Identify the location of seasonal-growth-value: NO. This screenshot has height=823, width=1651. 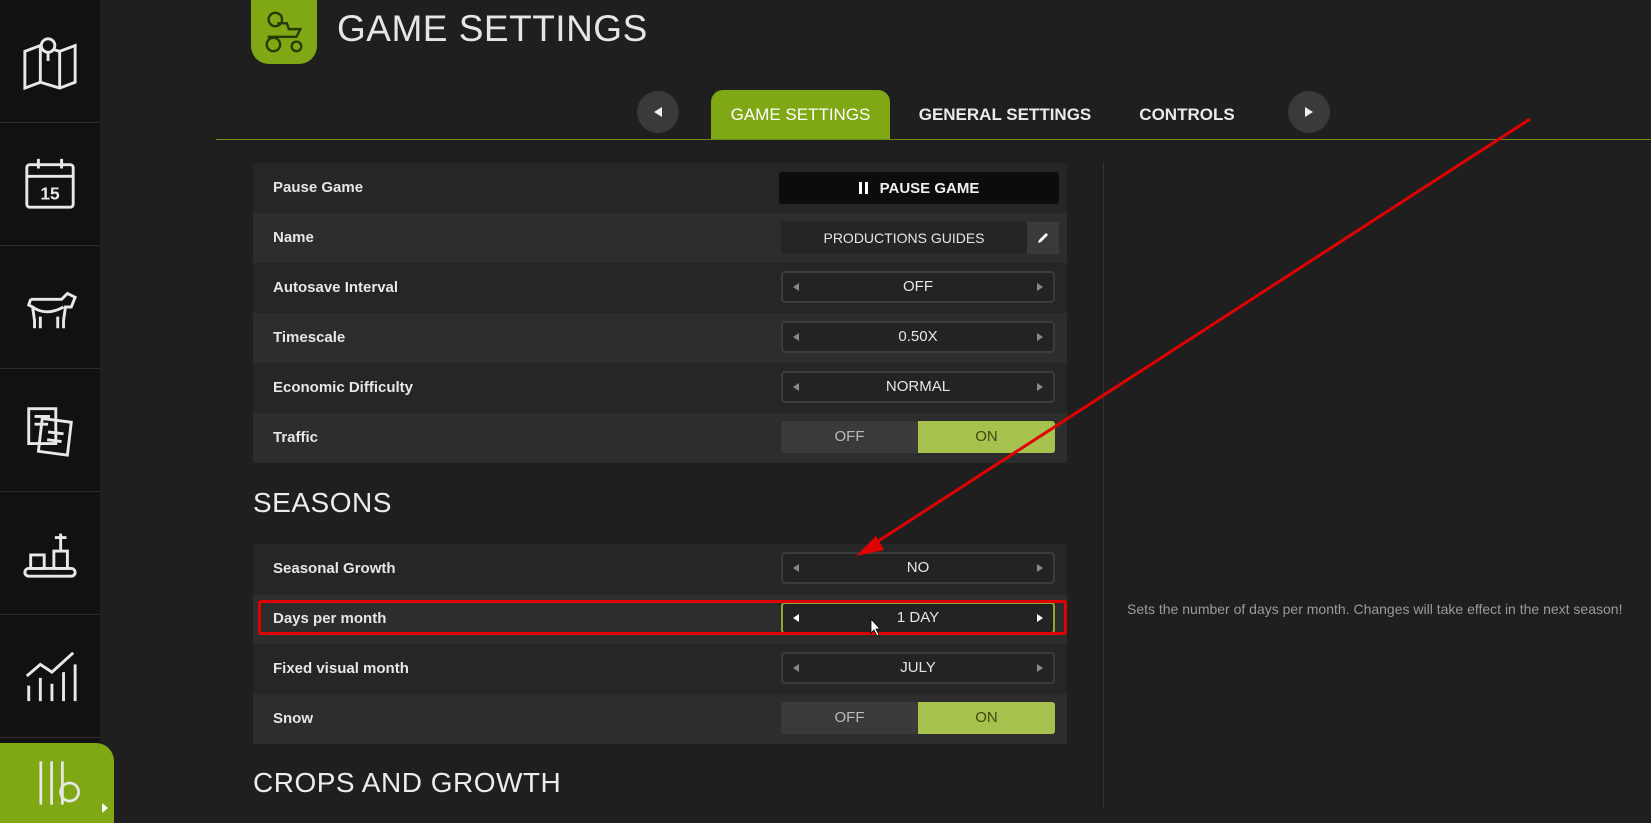
(918, 567).